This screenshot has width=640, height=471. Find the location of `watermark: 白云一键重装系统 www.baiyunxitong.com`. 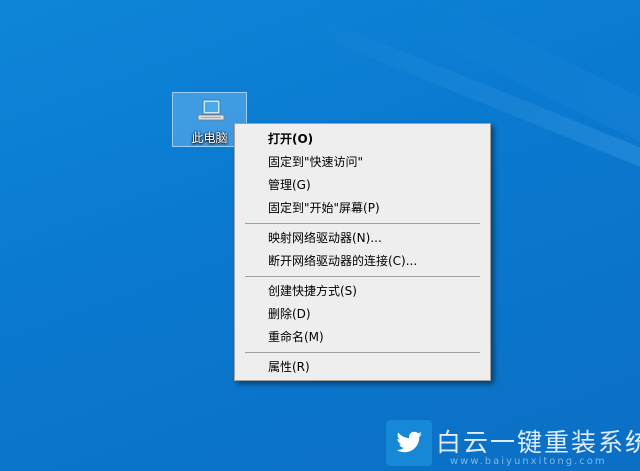

watermark: 白云一键重装系统 www.baiyunxitong.com is located at coordinates (513, 445).